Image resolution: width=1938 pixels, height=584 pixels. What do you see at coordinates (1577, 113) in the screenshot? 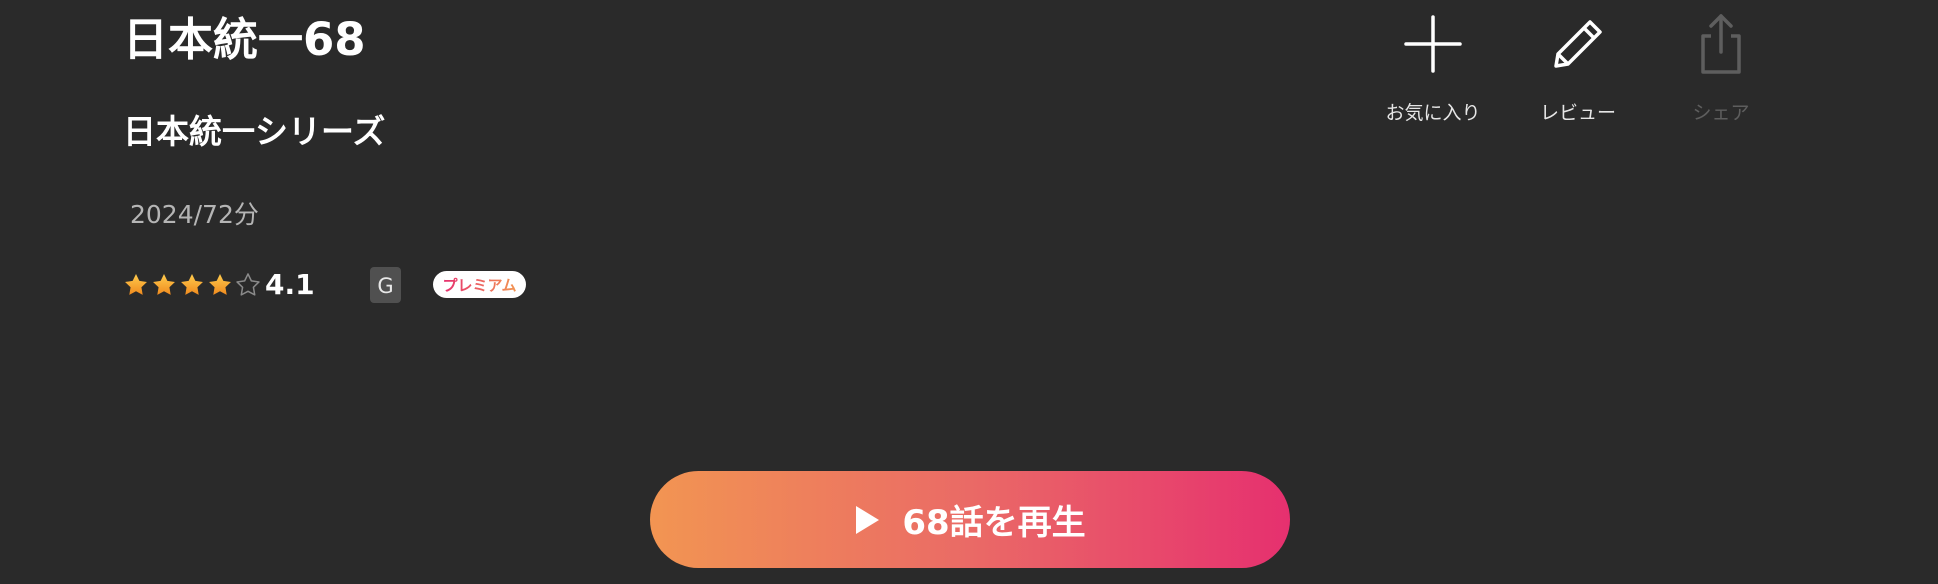
I see `review-label: レビュー` at bounding box center [1577, 113].